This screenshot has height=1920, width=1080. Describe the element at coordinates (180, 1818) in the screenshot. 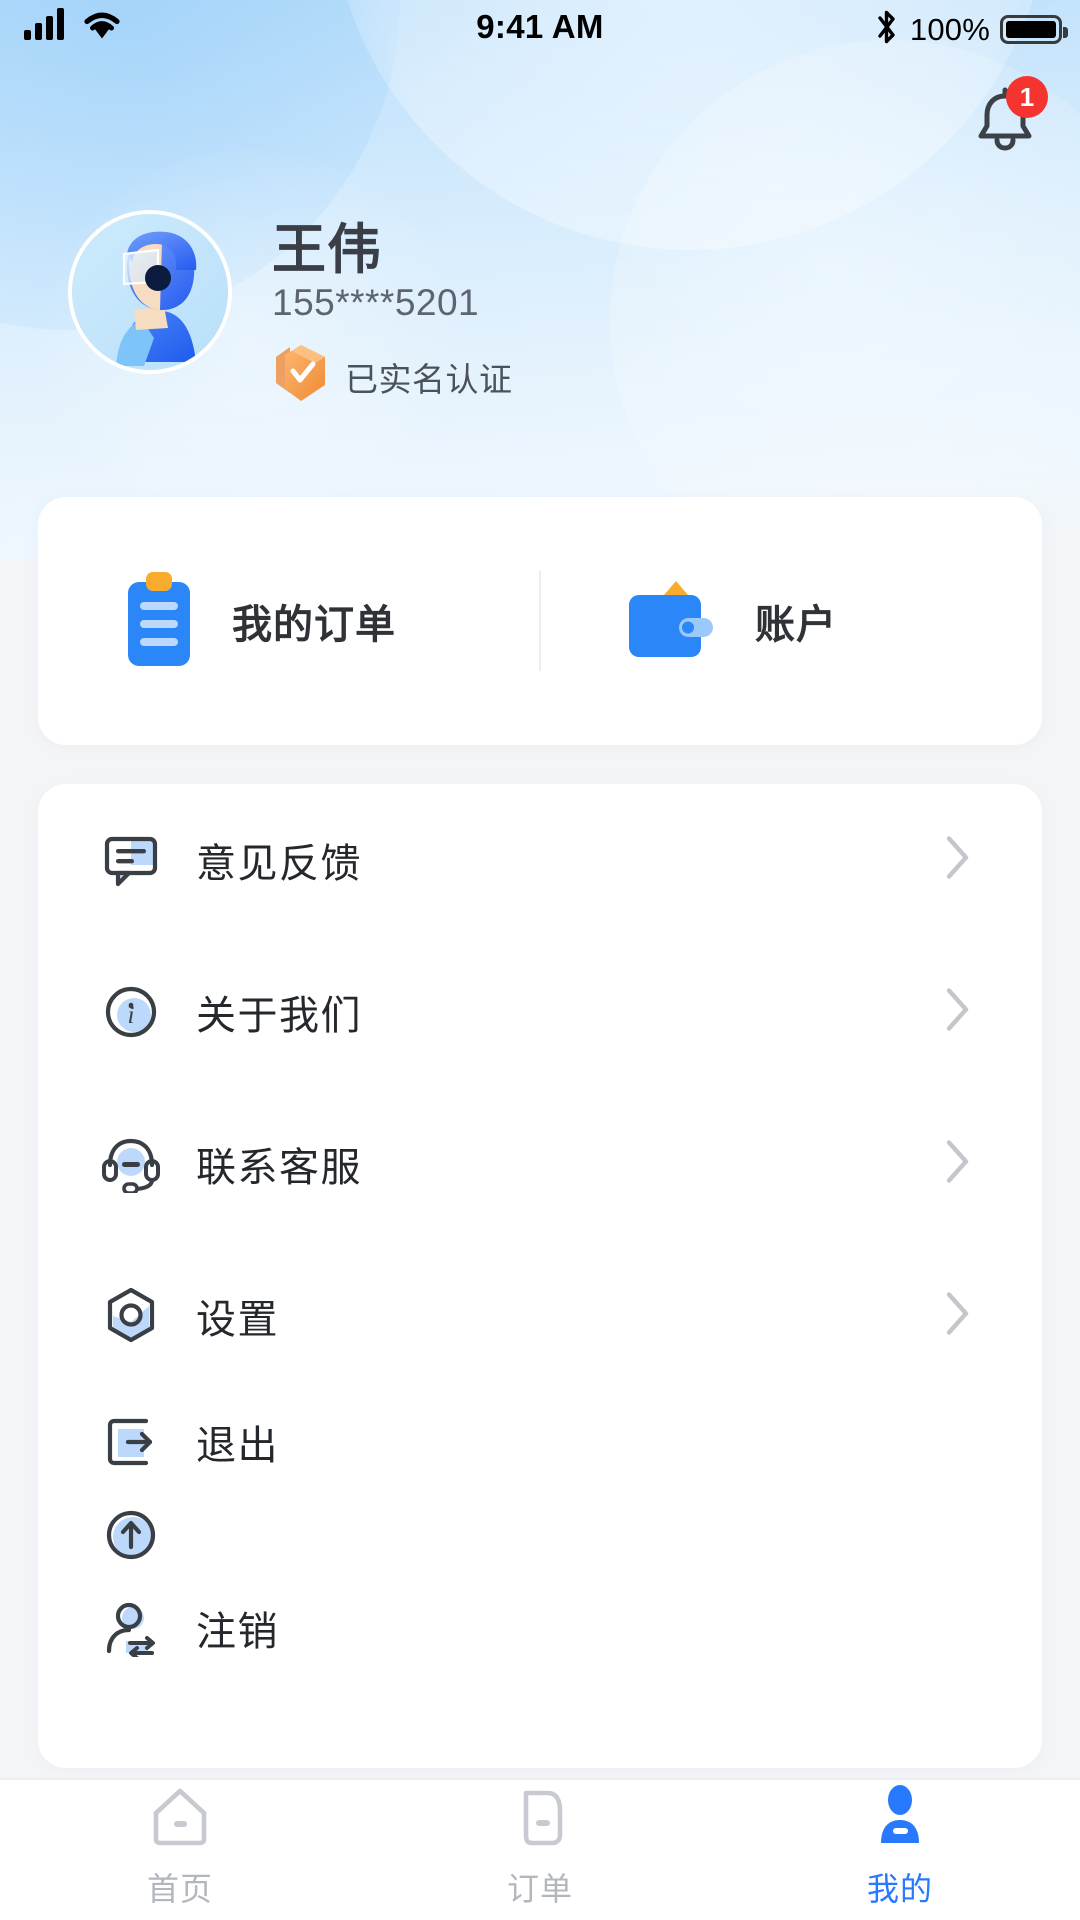

I see `home-icon` at that location.